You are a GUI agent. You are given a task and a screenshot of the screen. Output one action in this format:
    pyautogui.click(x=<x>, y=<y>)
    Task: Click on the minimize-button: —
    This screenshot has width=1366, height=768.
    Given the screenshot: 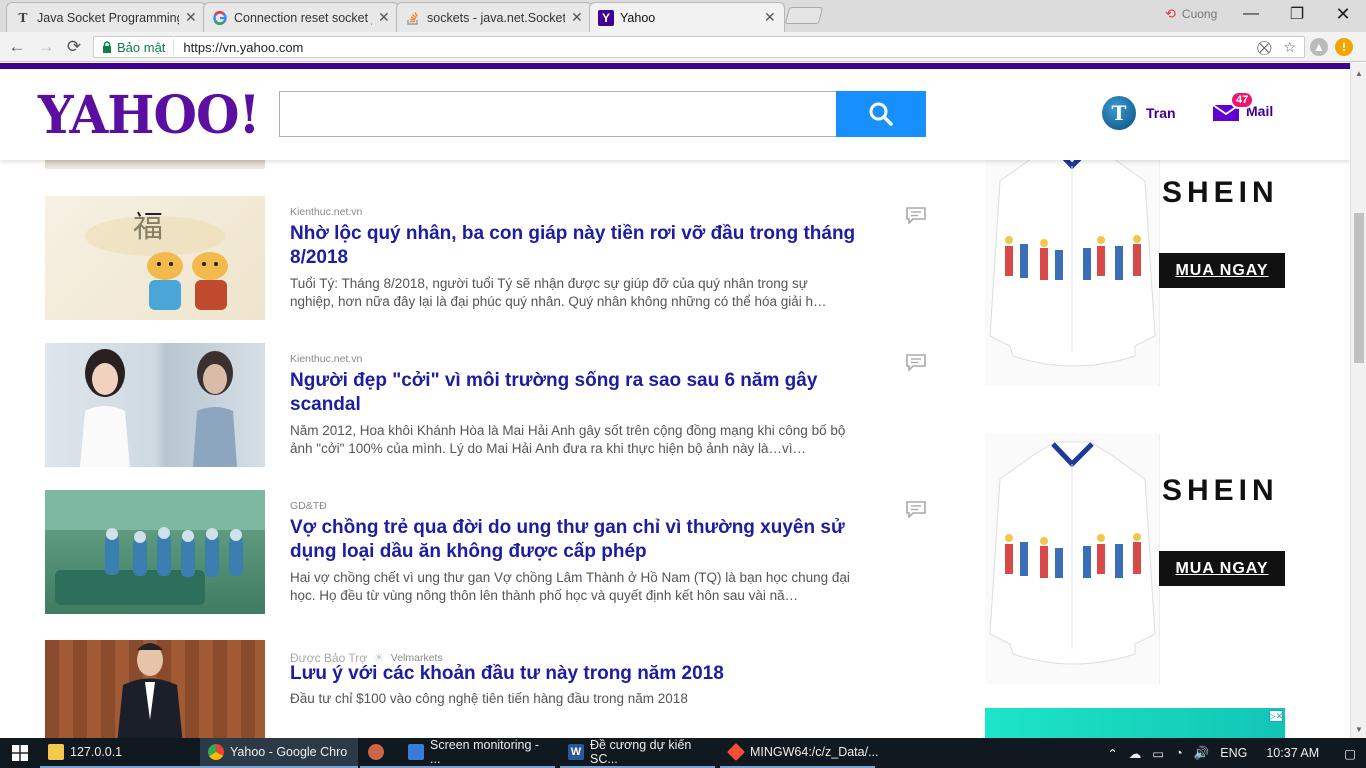 What is the action you would take?
    pyautogui.click(x=1251, y=14)
    